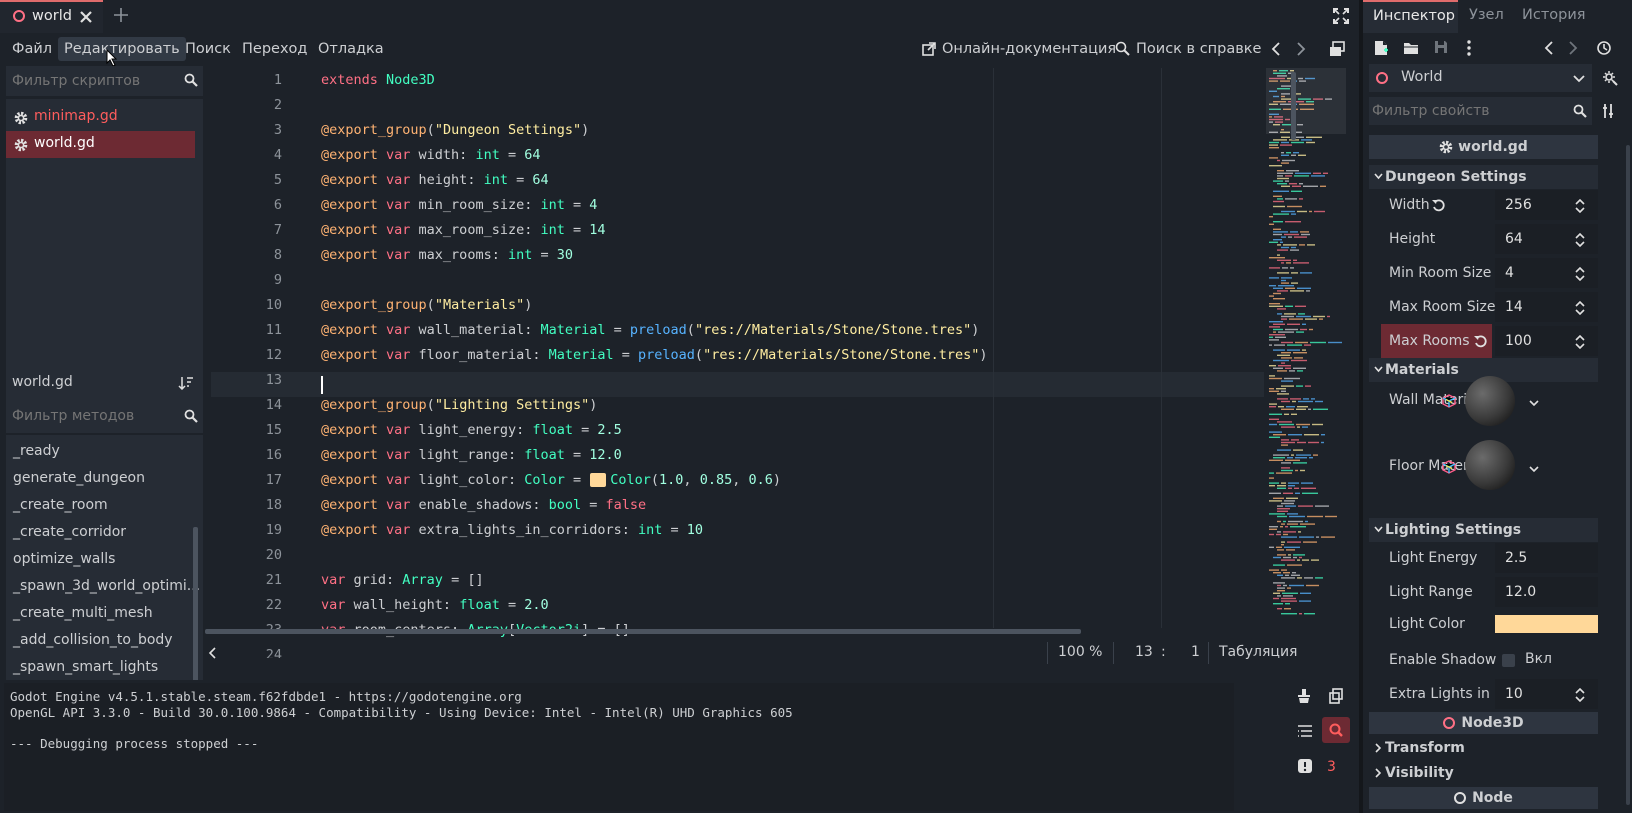 This screenshot has height=813, width=1632. I want to click on method-item: _create_multi_mesh, so click(83, 613).